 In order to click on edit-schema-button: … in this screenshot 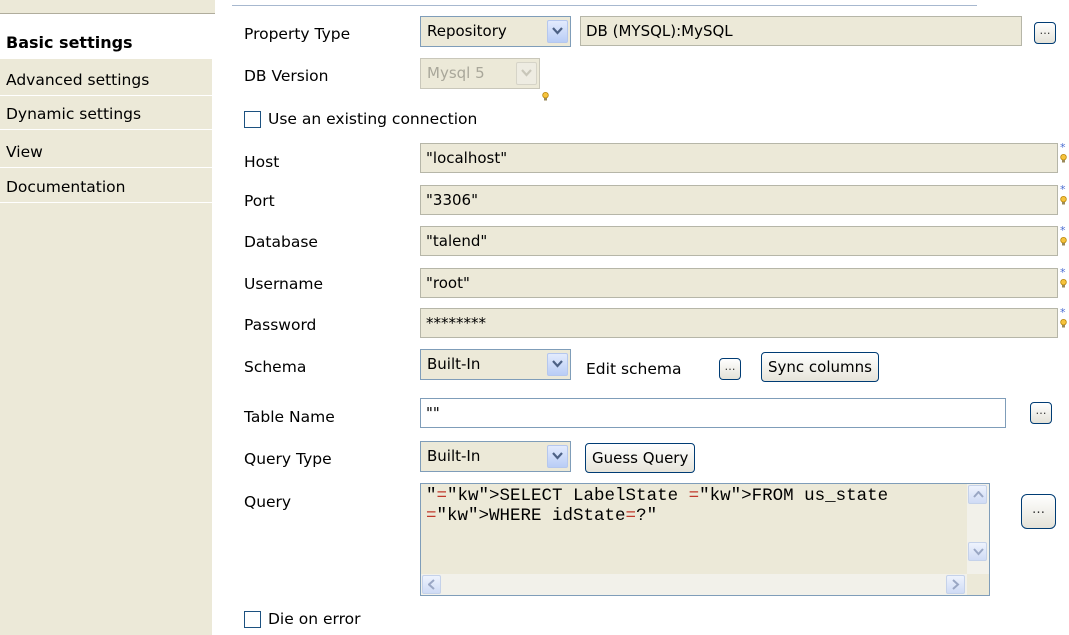, I will do `click(730, 369)`.